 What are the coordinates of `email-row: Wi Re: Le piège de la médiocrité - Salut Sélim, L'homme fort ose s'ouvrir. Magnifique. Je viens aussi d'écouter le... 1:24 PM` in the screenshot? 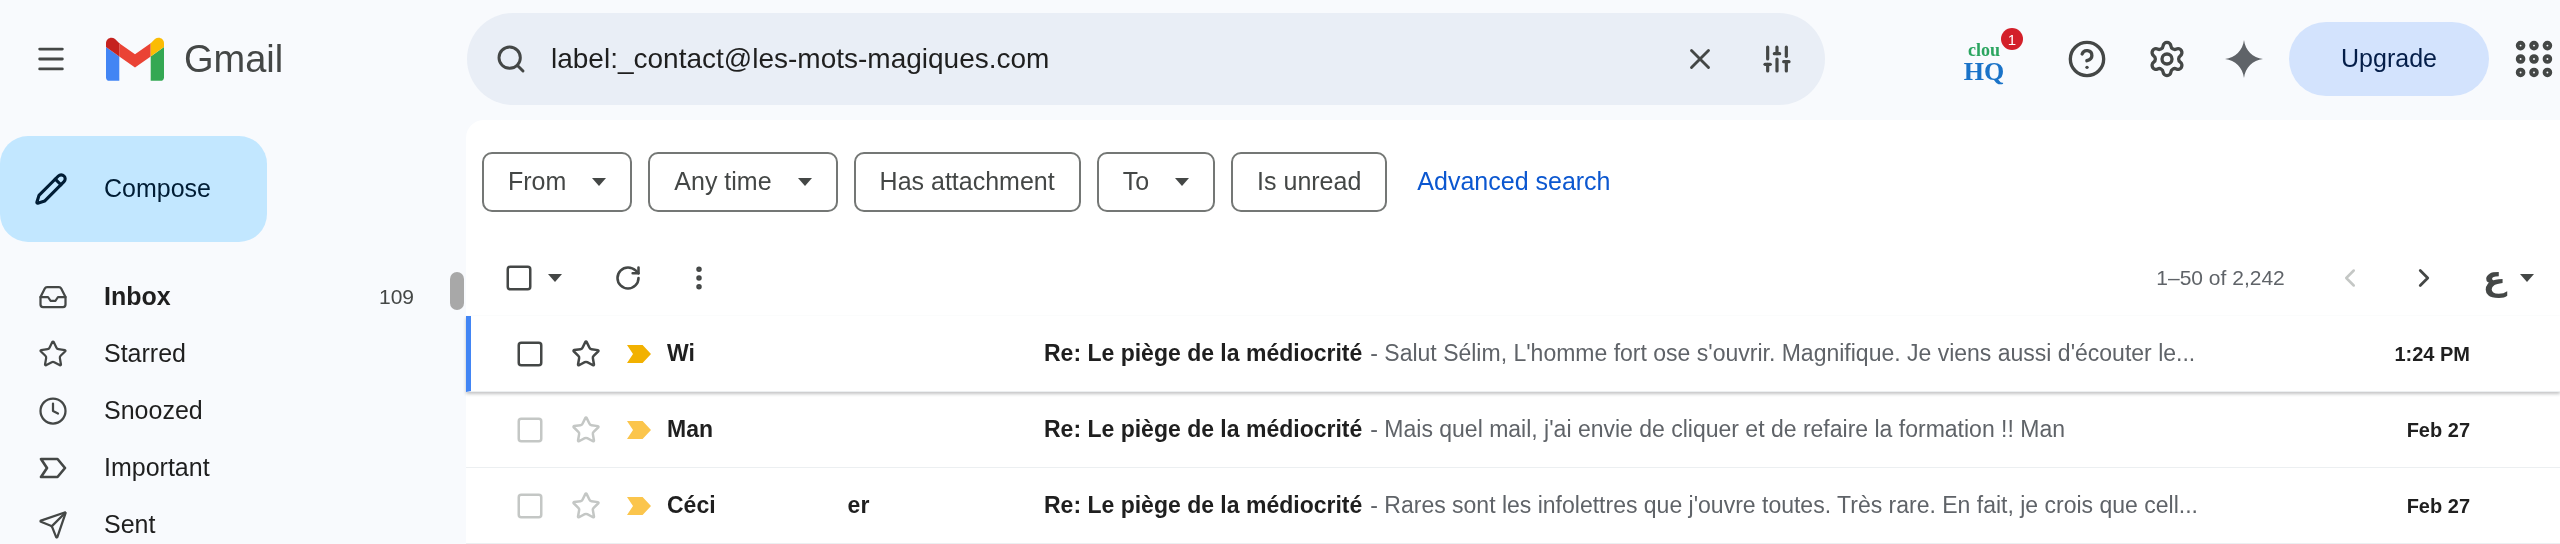 It's located at (1513, 354).